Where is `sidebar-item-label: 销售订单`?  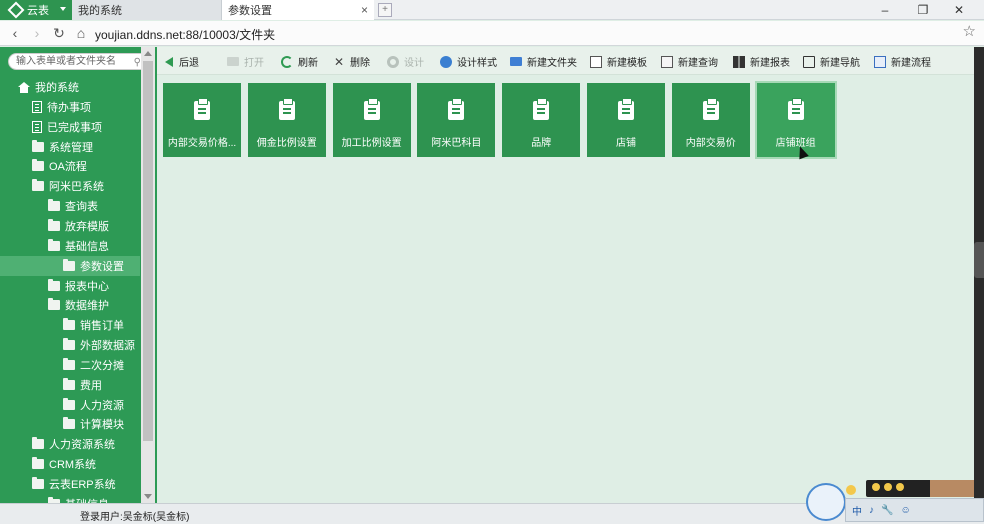 sidebar-item-label: 销售订单 is located at coordinates (102, 326).